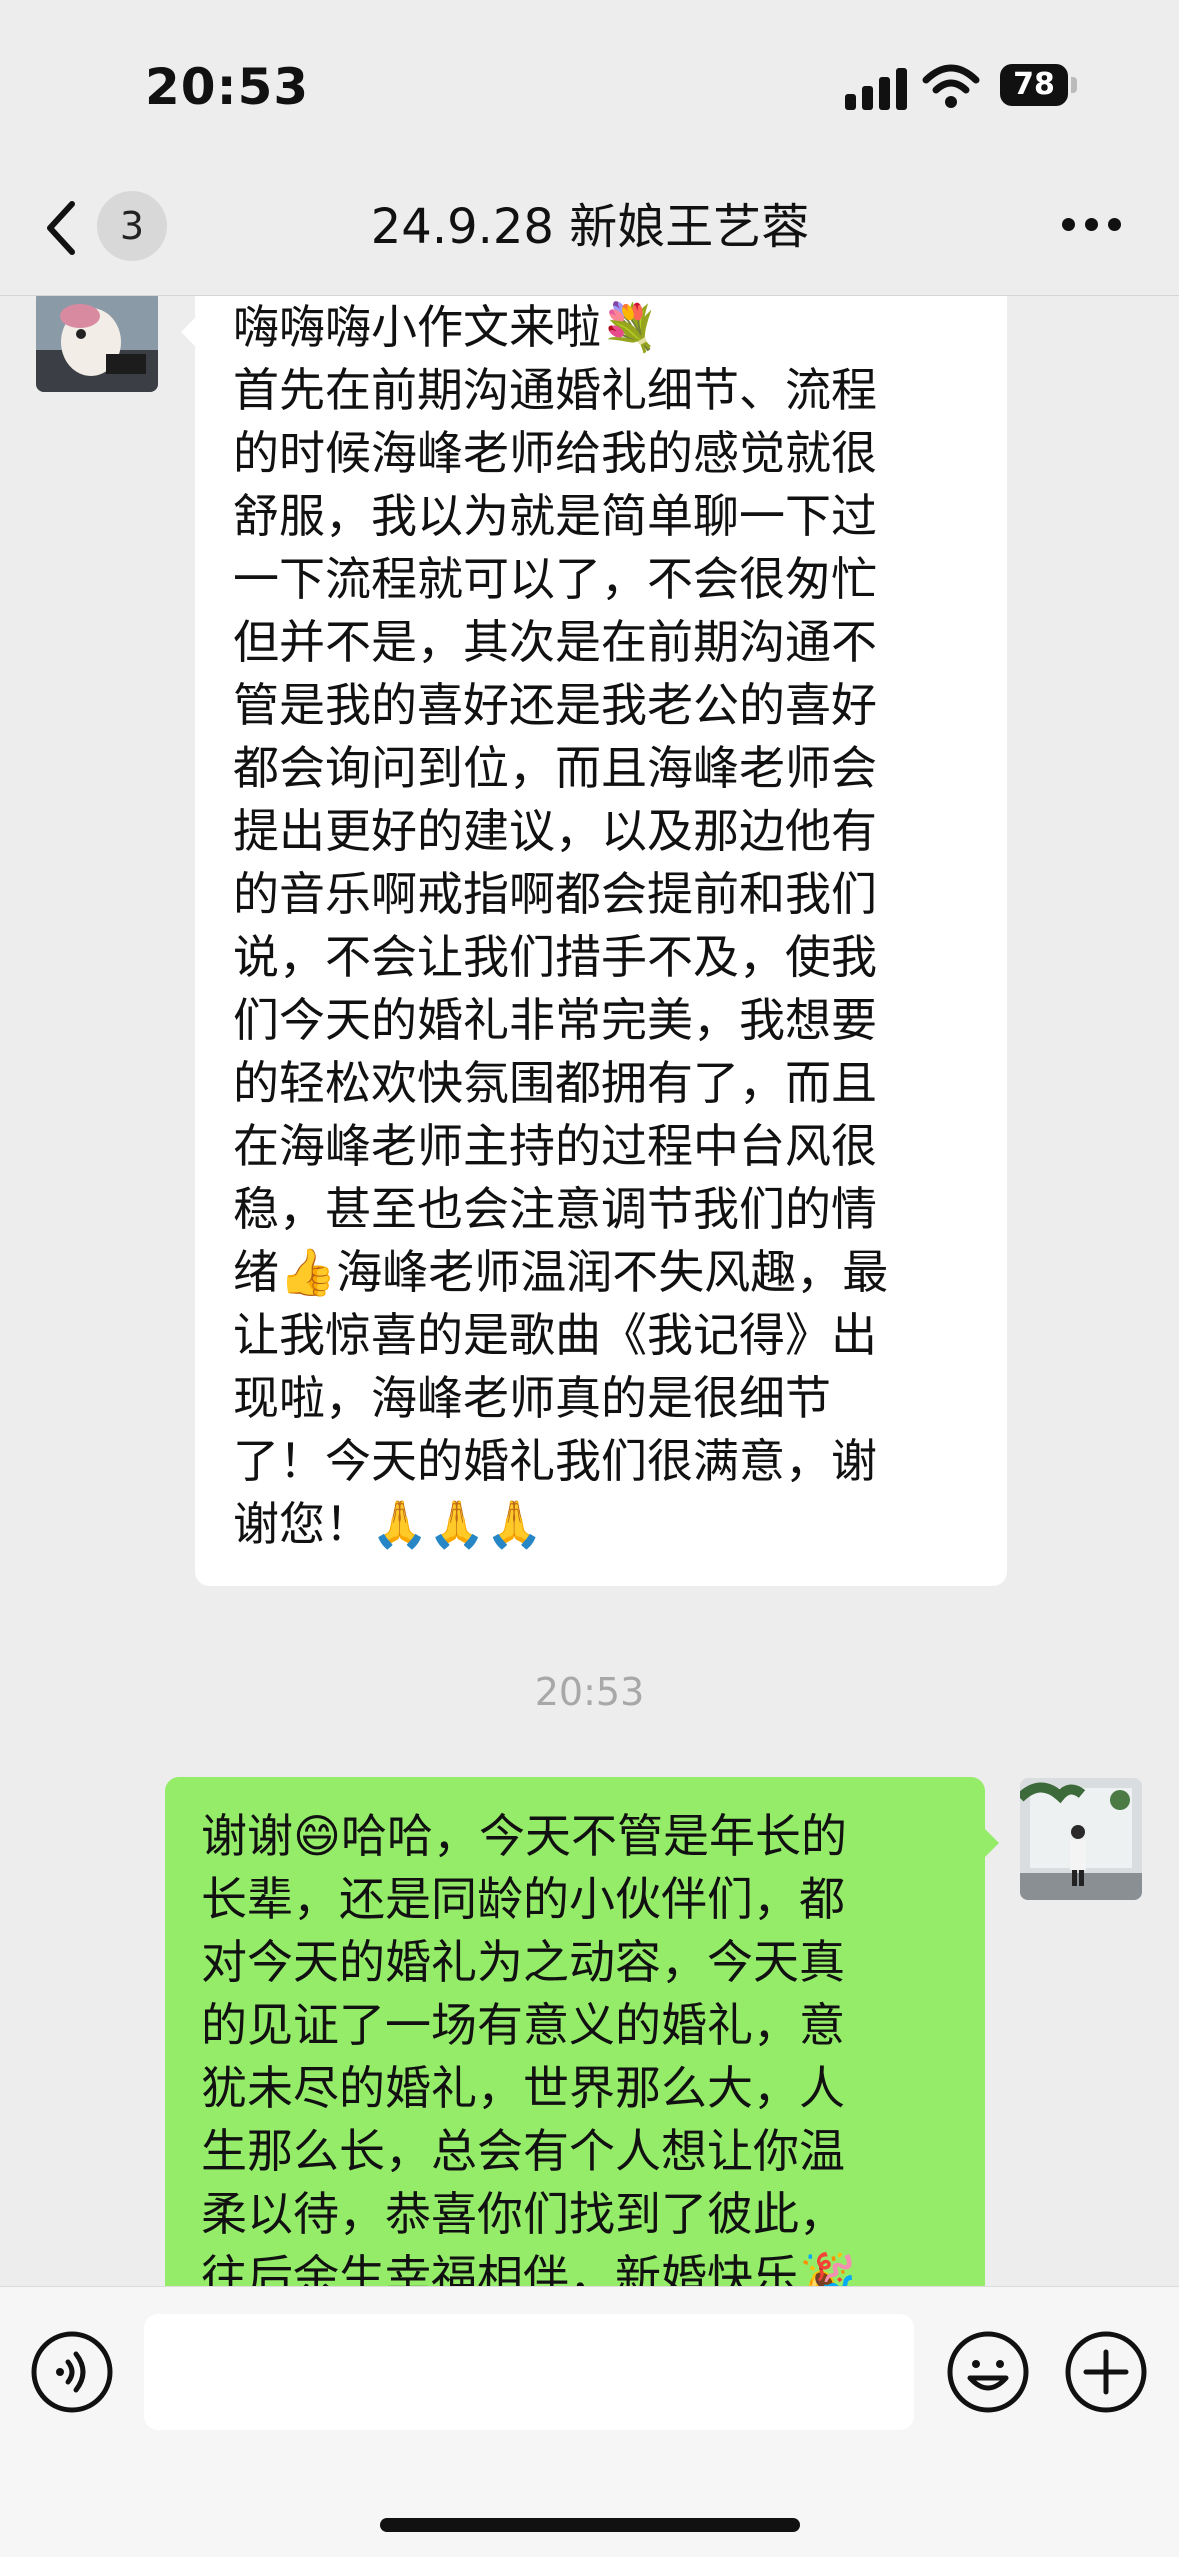 This screenshot has width=1179, height=2557. What do you see at coordinates (555, 1020) in the screenshot?
I see `incoming-line: 们今天的婚礼非常完美，我想要` at bounding box center [555, 1020].